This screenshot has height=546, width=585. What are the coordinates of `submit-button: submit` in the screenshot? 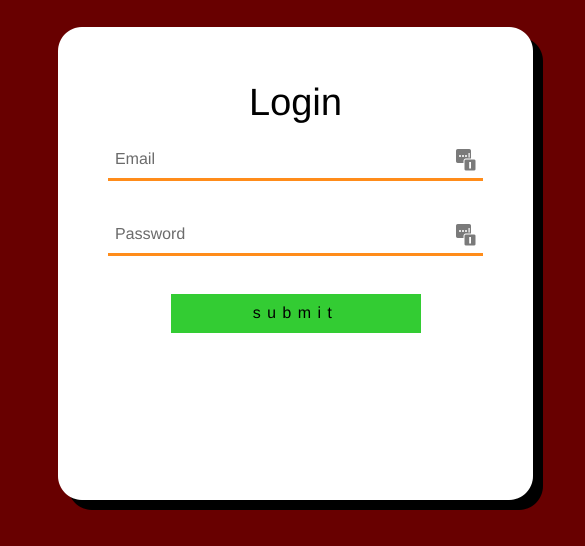 It's located at (295, 313).